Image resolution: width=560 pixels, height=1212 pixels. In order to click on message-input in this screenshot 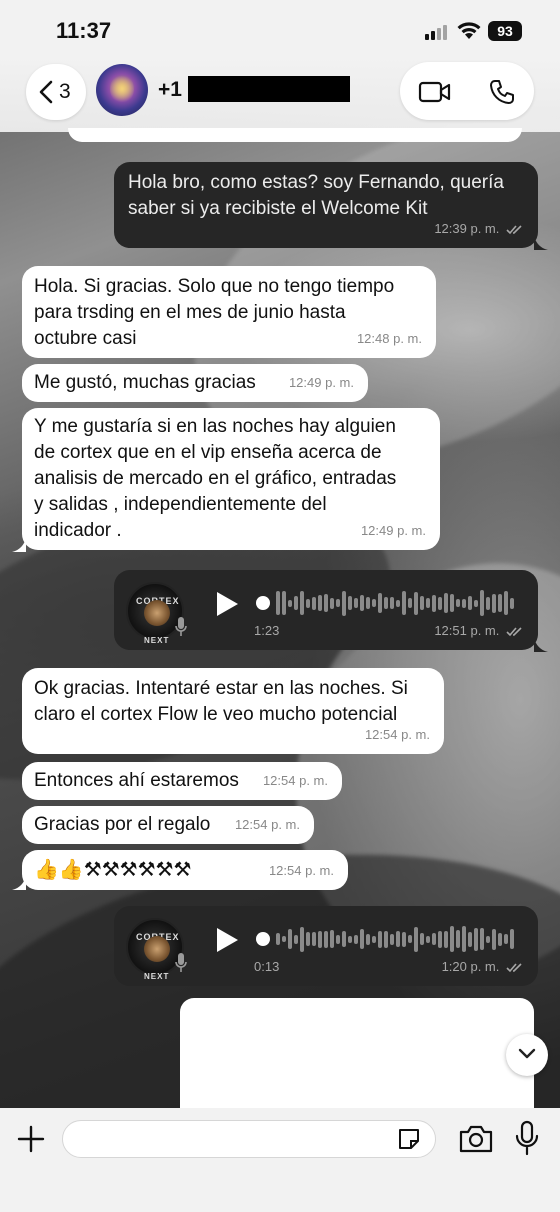, I will do `click(249, 1139)`.